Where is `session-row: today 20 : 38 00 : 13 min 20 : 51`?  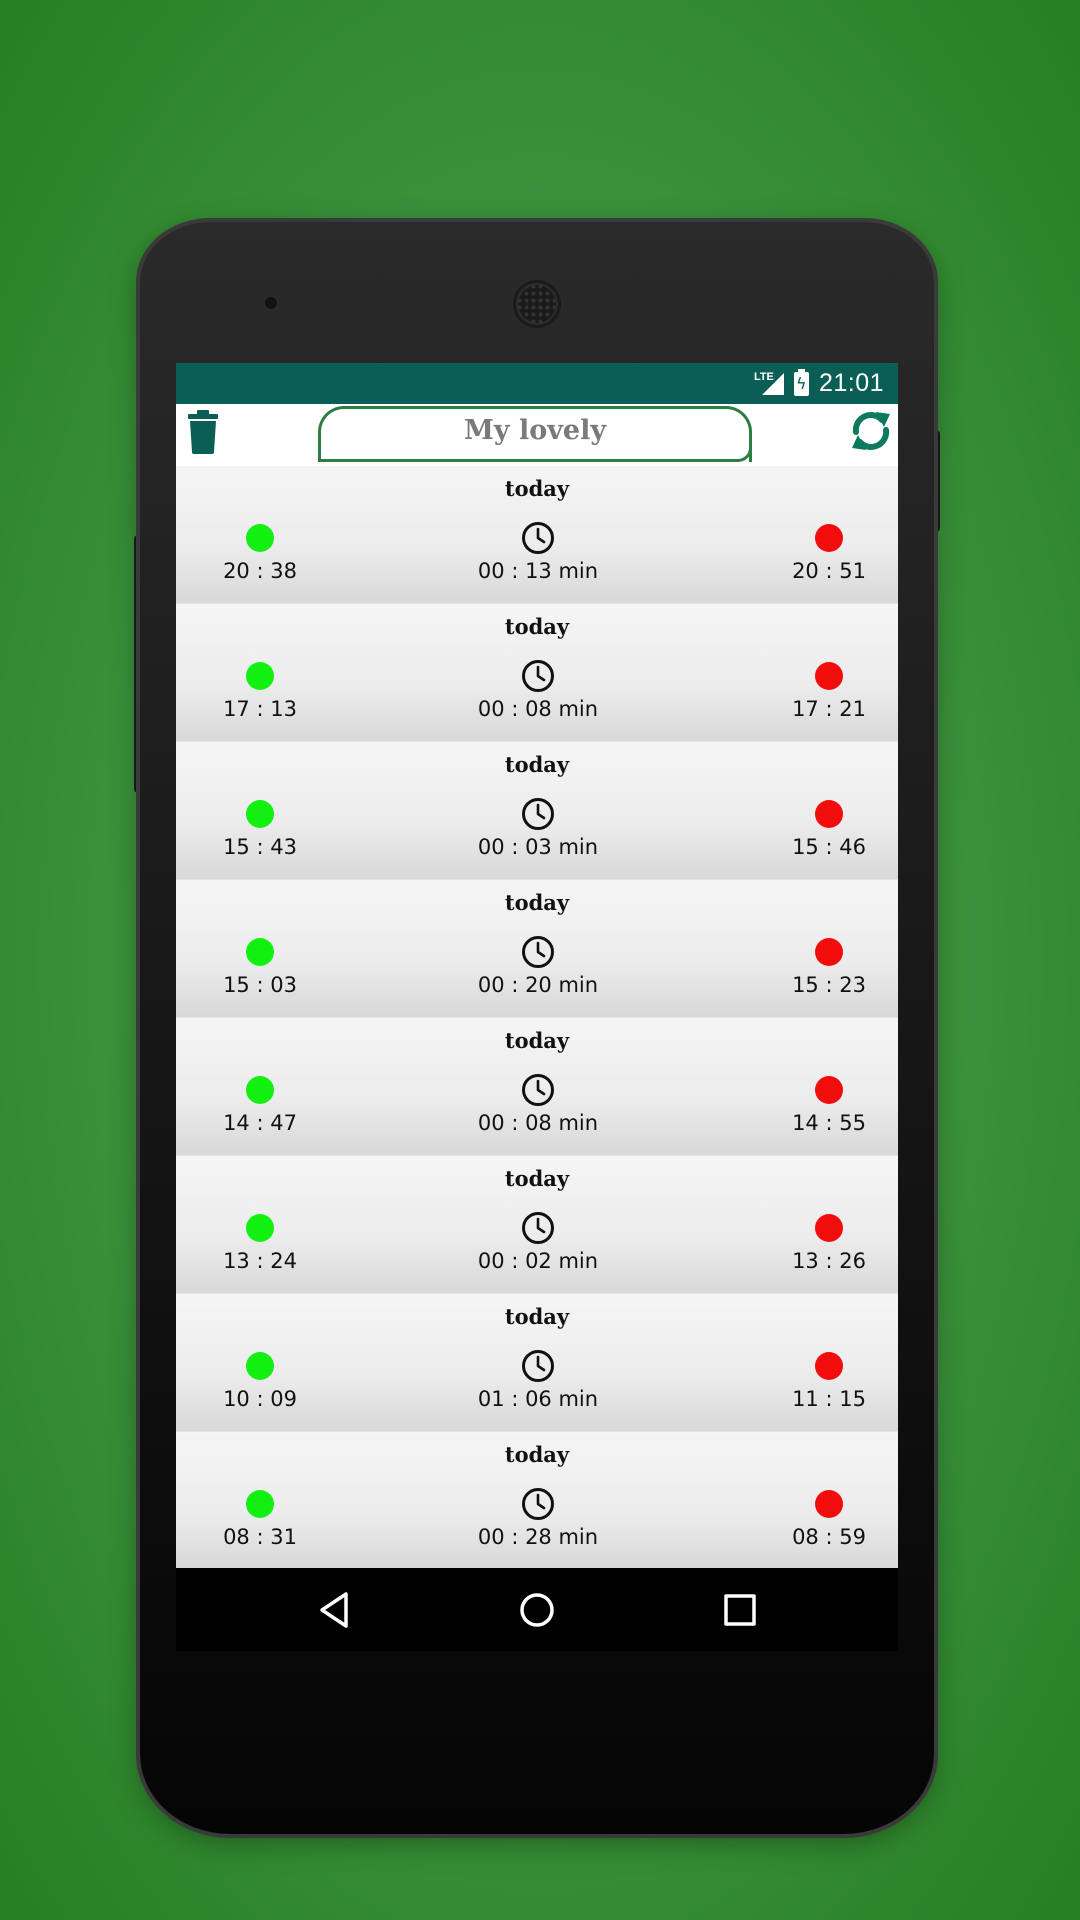
session-row: today 20 : 38 00 : 13 min 20 : 51 is located at coordinates (537, 535).